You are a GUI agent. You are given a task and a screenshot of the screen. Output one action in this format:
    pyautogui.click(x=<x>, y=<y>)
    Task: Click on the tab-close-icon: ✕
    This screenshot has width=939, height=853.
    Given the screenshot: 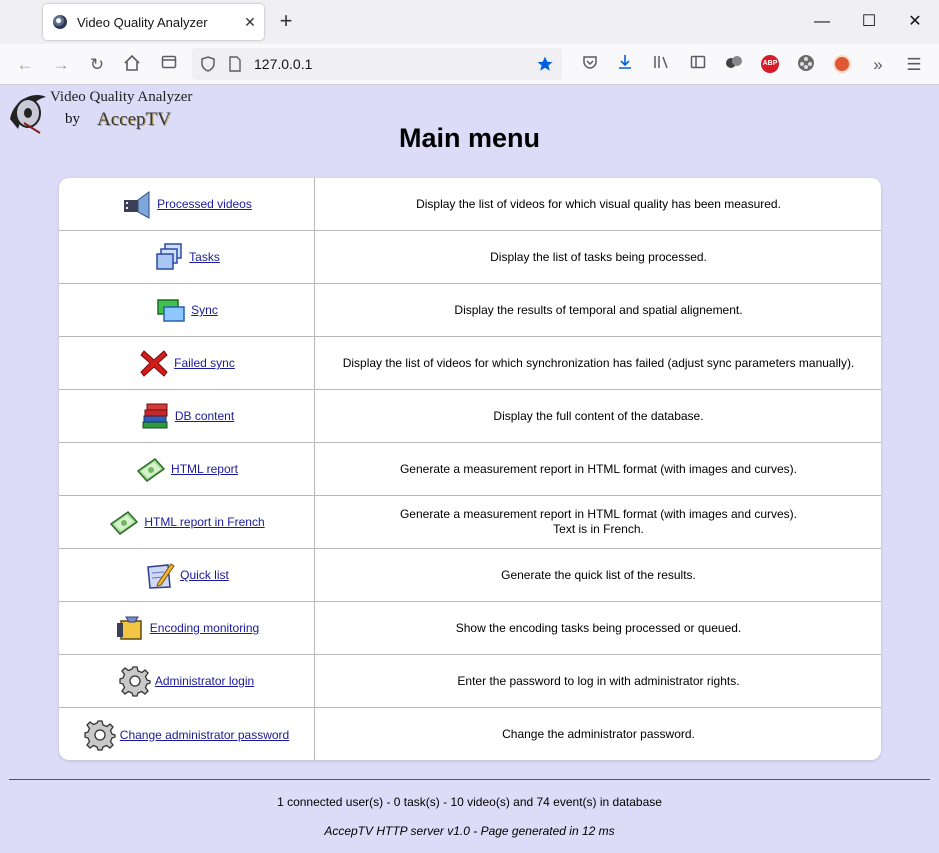 What is the action you would take?
    pyautogui.click(x=250, y=22)
    